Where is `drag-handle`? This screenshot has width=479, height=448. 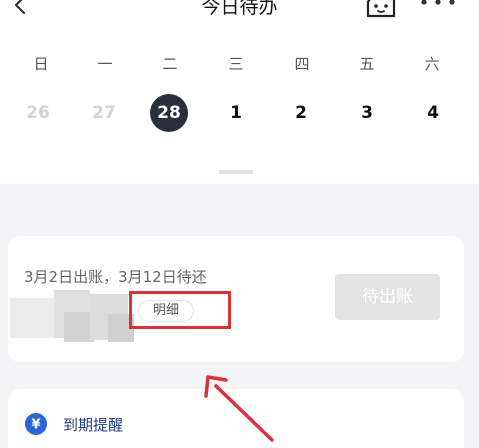
drag-handle is located at coordinates (236, 172).